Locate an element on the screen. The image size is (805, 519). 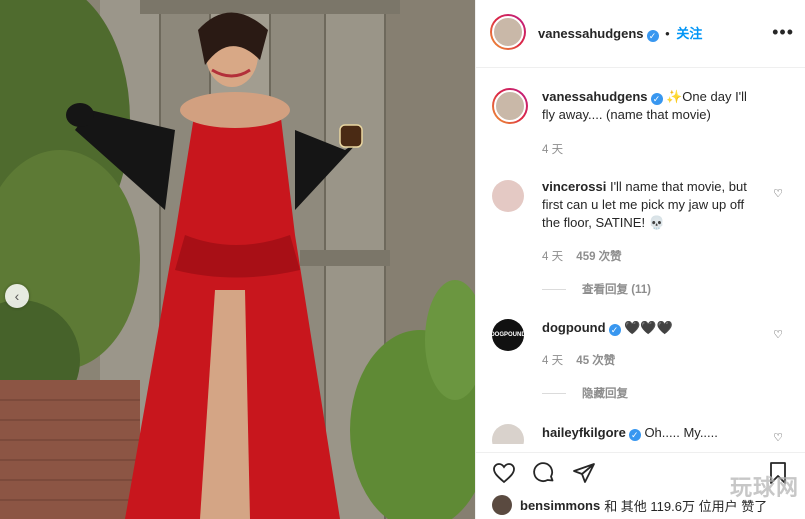
dogpound-logo: DOGPOUND is located at coordinates (508, 335).